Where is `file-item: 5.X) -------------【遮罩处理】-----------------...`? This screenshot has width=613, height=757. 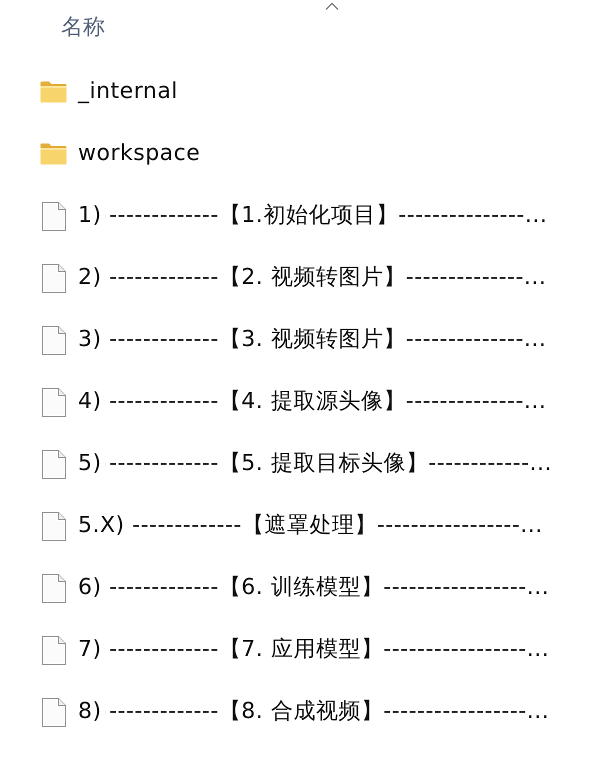 file-item: 5.X) -------------【遮罩处理】-----------------... is located at coordinates (291, 526).